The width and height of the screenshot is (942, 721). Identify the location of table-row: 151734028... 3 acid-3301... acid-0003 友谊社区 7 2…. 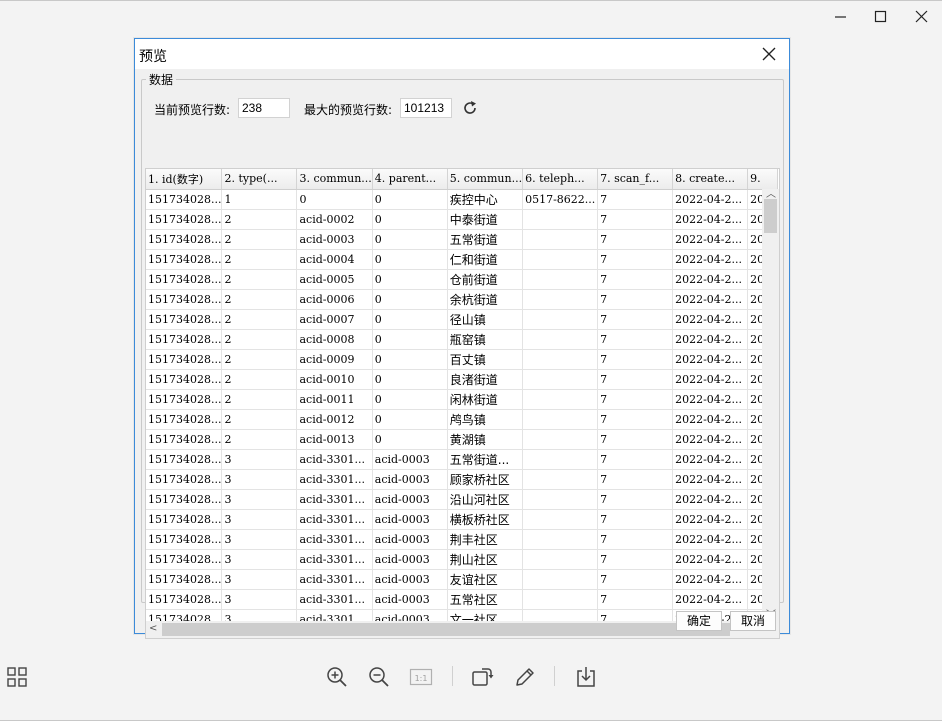
(462, 579).